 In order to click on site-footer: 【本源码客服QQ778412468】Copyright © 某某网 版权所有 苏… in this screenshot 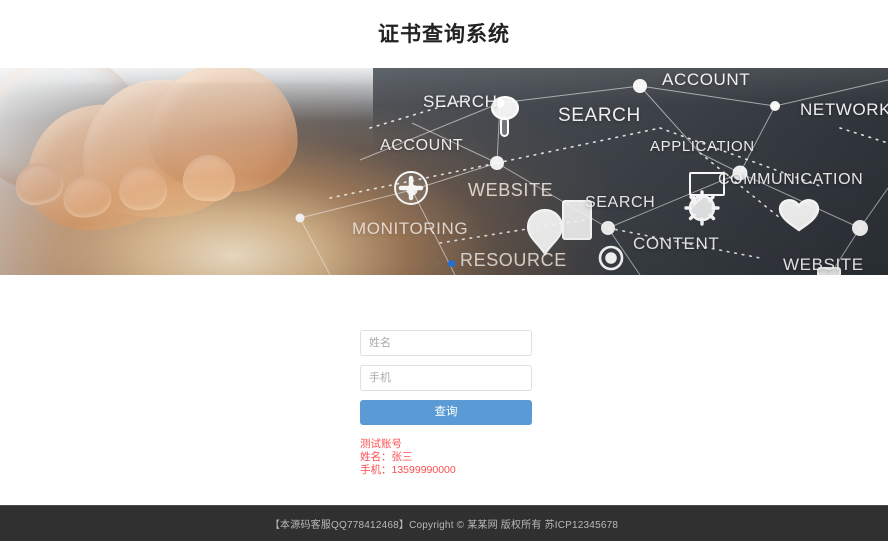, I will do `click(444, 523)`.